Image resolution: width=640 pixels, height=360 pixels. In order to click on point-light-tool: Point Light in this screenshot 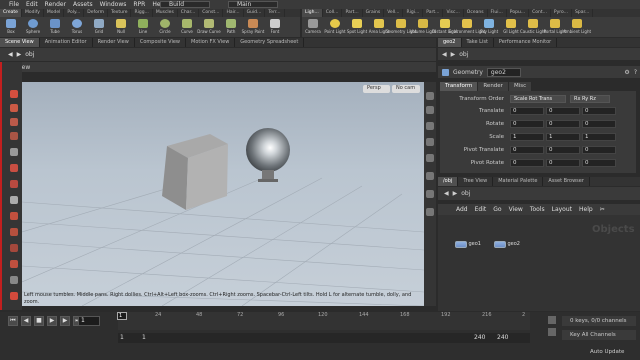, I will do `click(335, 27)`.